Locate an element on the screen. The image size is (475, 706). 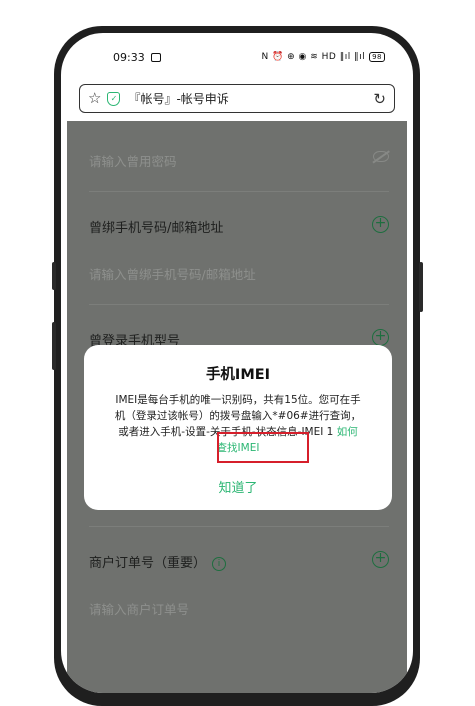
status-time: 09:33 is located at coordinates (129, 57).